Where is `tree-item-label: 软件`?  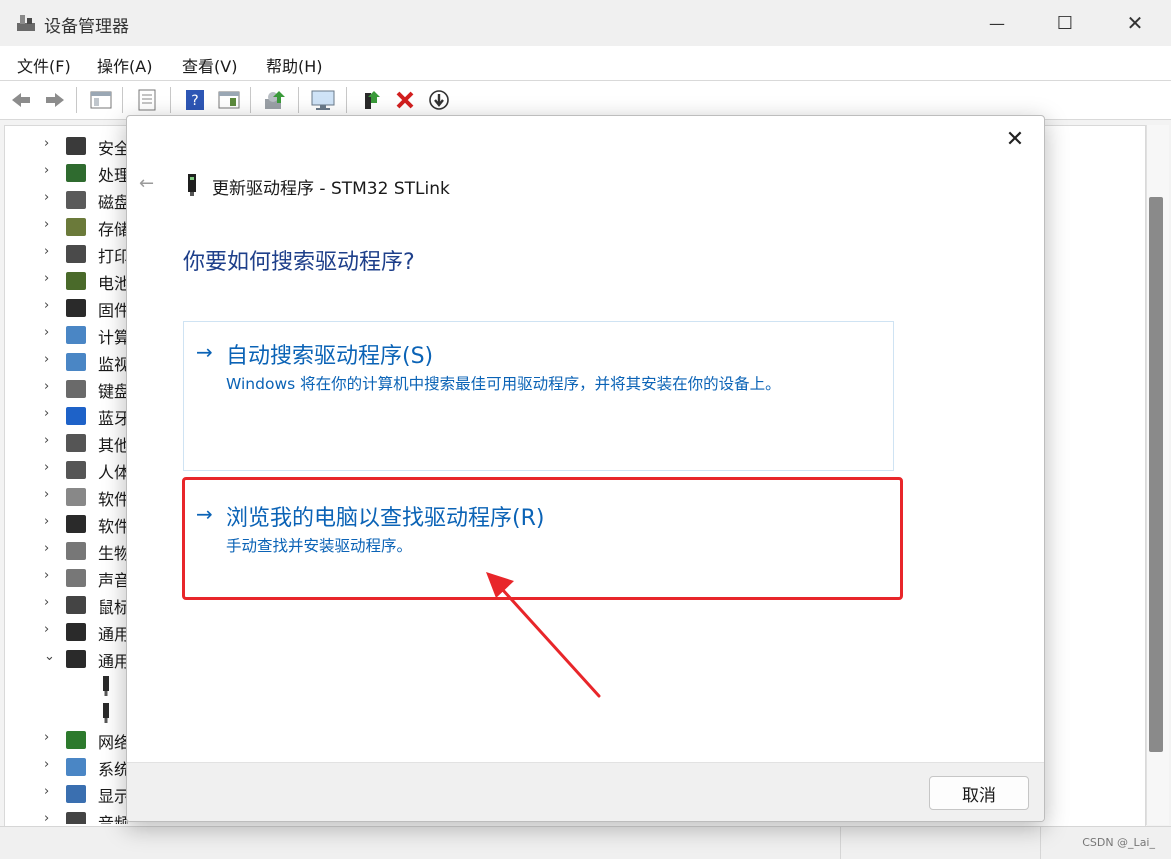
tree-item-label: 软件 is located at coordinates (113, 499).